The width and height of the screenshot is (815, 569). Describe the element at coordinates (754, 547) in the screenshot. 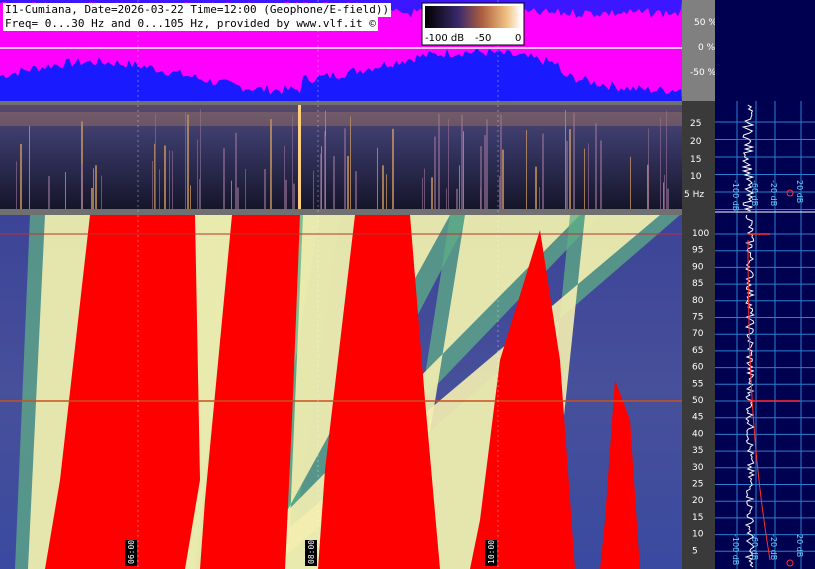

I see `side-lower-label-2: -60 dB` at that location.